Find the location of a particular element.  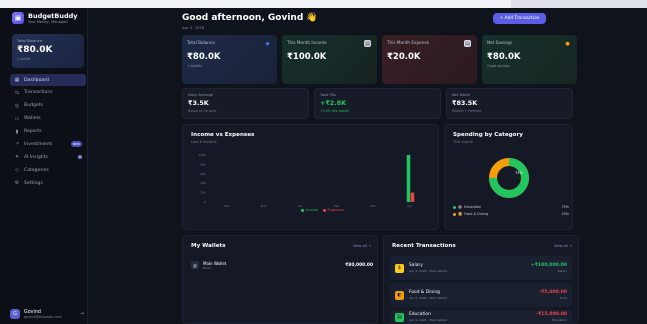

brand: ▣ BudgetBuddy Your Money, Managed is located at coordinates (45, 18).